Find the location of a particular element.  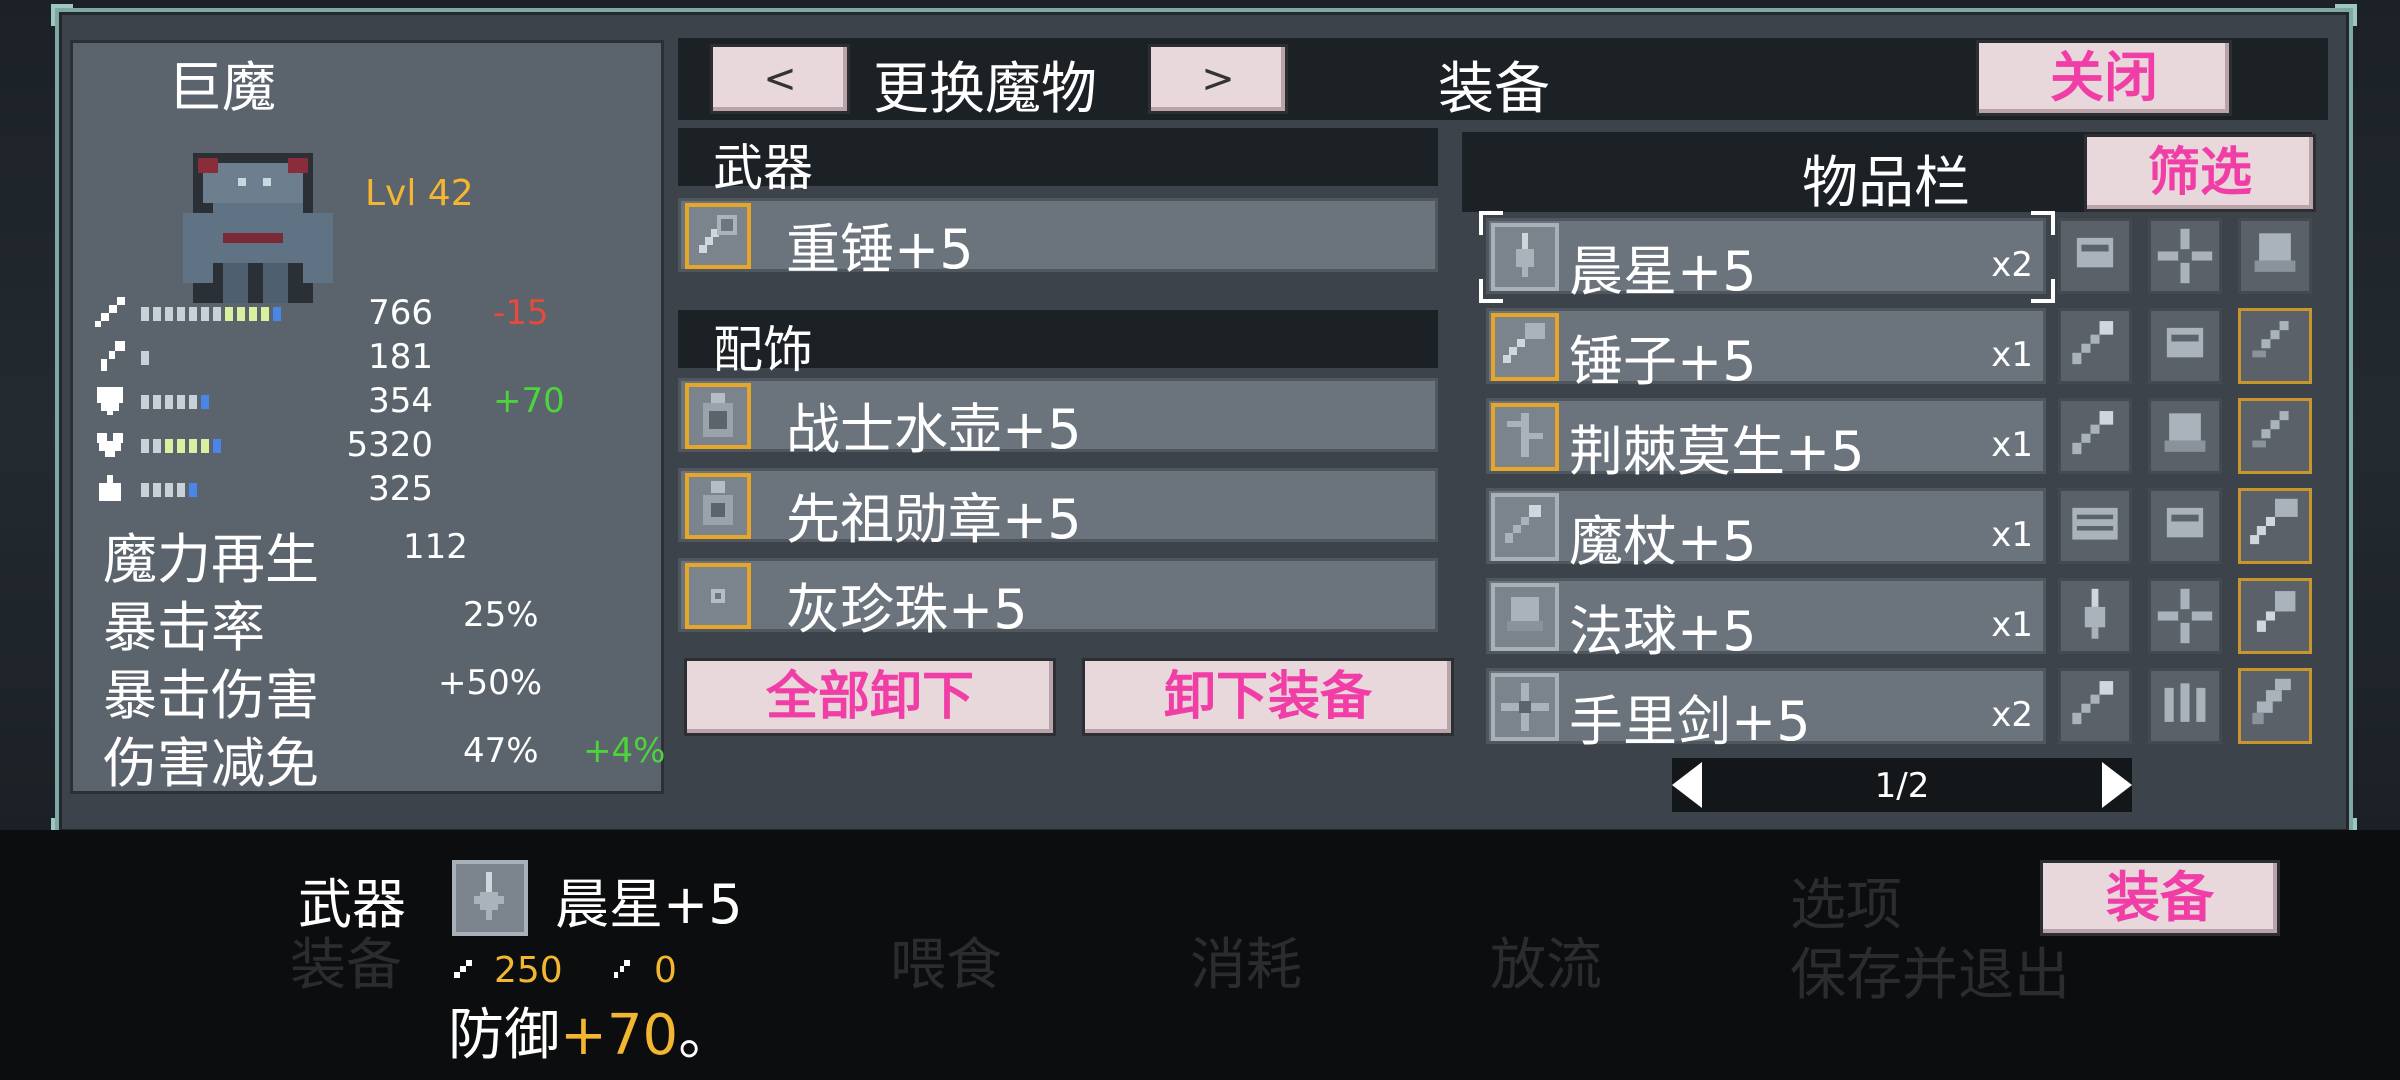

next-monster-button: > is located at coordinates (1218, 79).